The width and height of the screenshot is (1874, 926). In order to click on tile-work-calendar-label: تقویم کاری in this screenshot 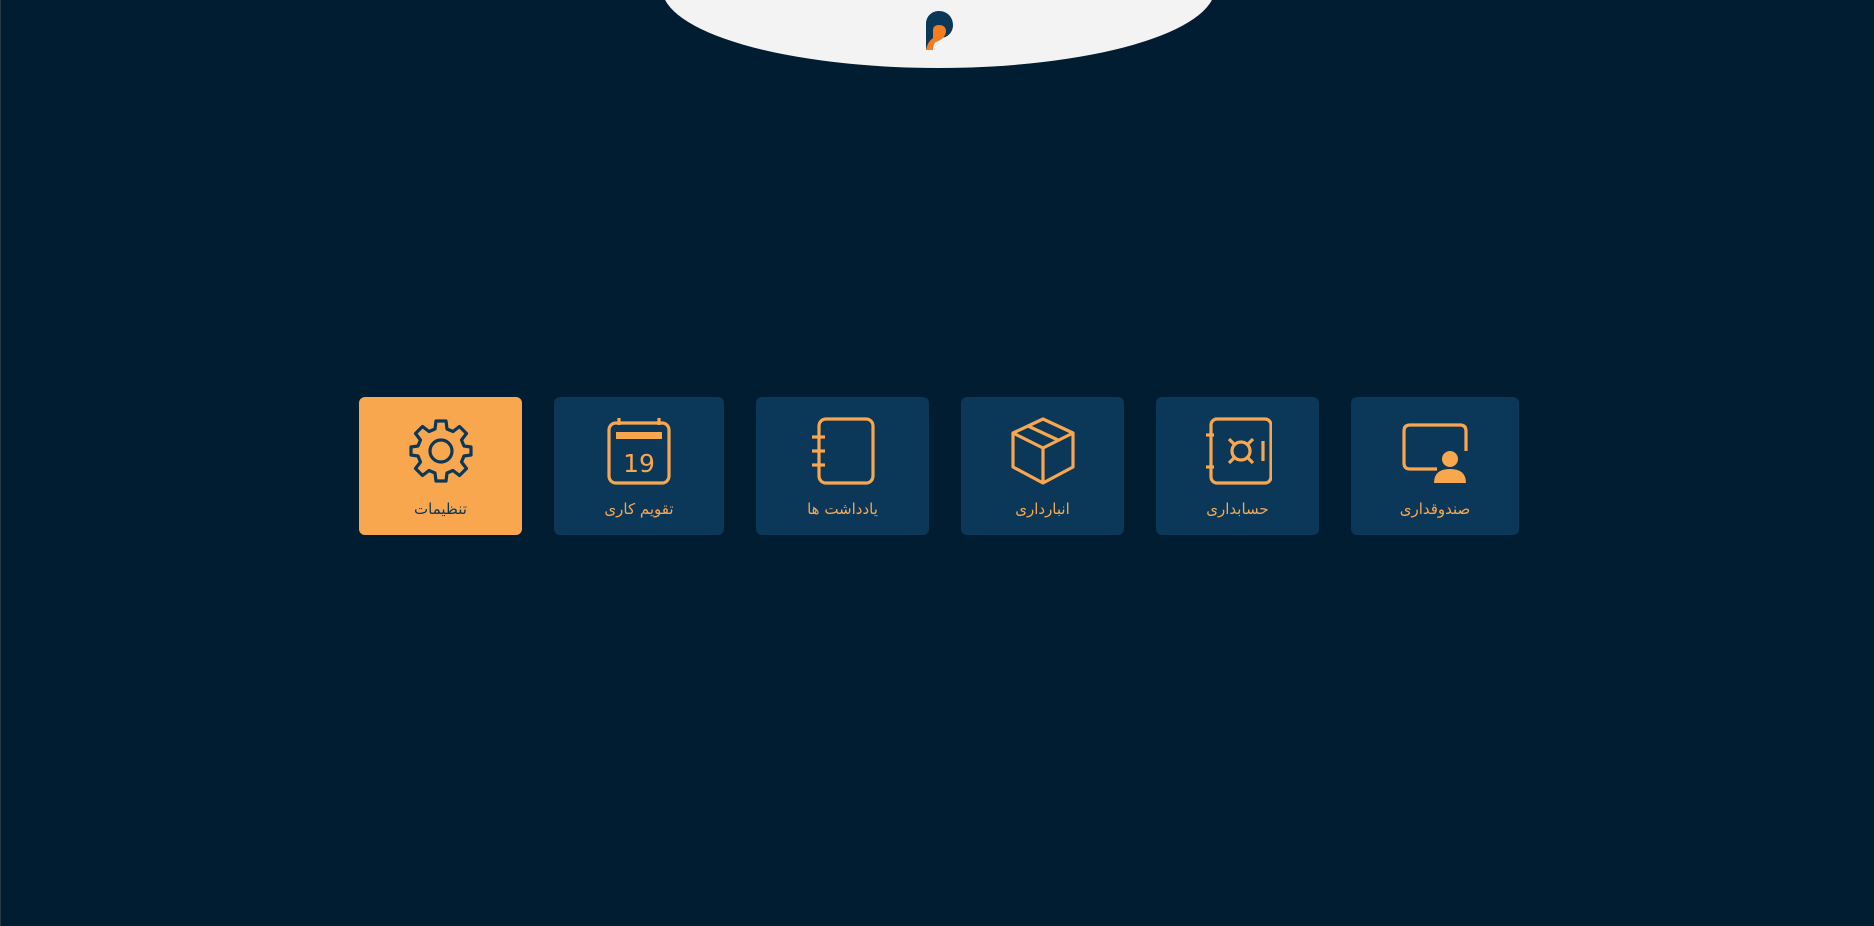, I will do `click(639, 509)`.